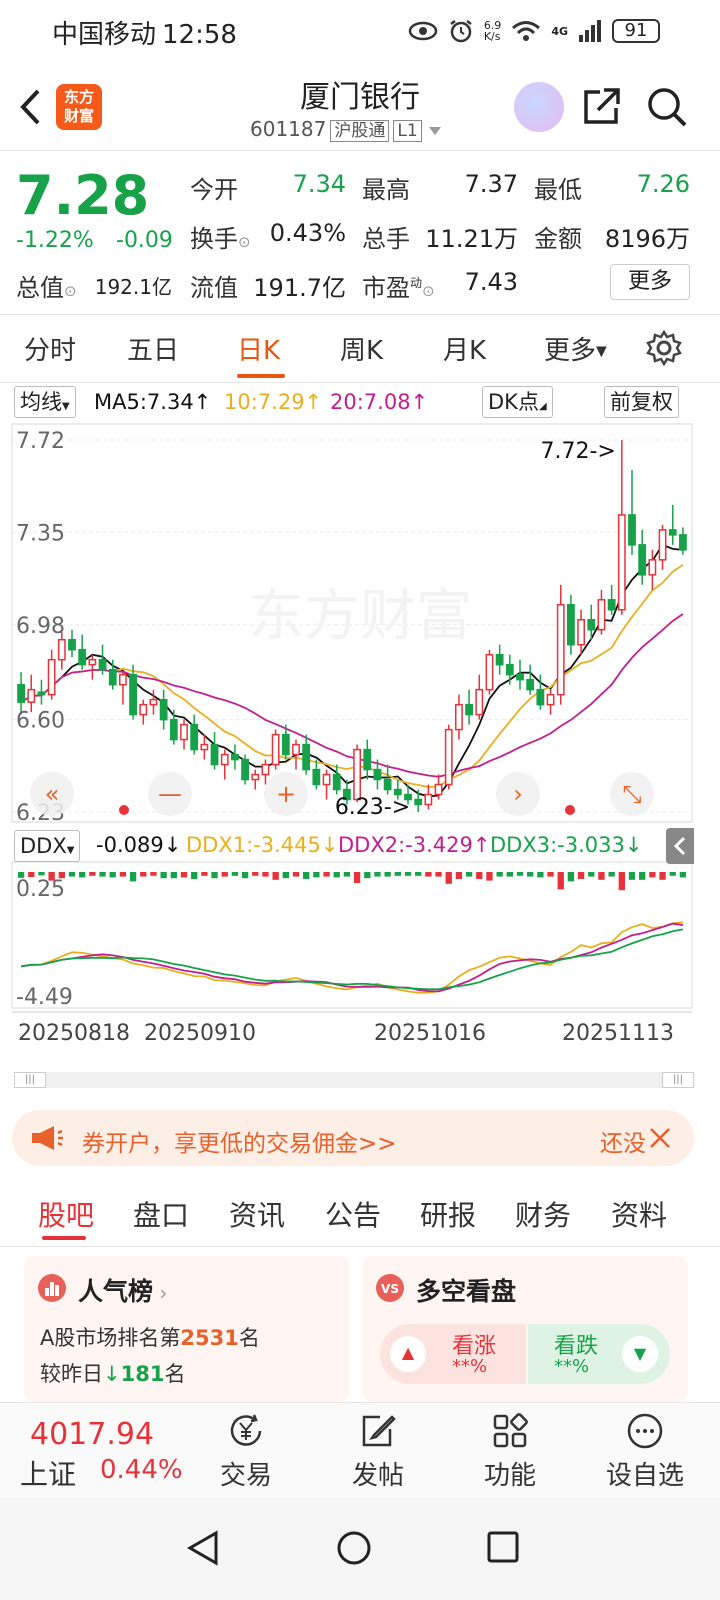 This screenshot has width=720, height=1600. I want to click on popularity-delta-line: 较昨日↓181名, so click(112, 1373).